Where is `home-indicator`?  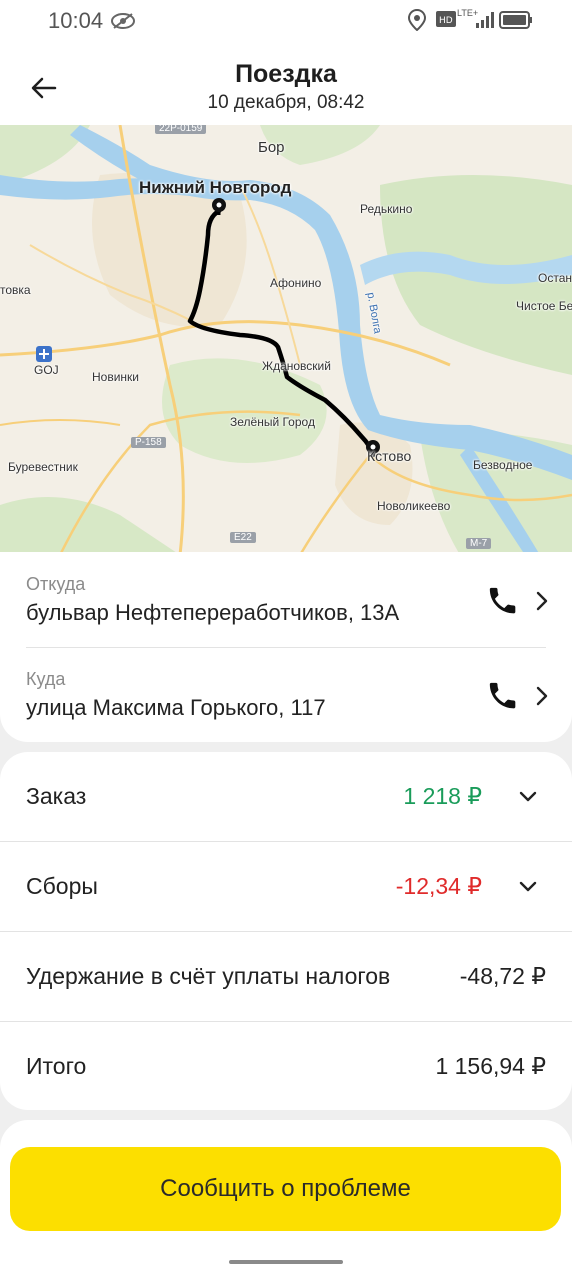
home-indicator is located at coordinates (286, 1262).